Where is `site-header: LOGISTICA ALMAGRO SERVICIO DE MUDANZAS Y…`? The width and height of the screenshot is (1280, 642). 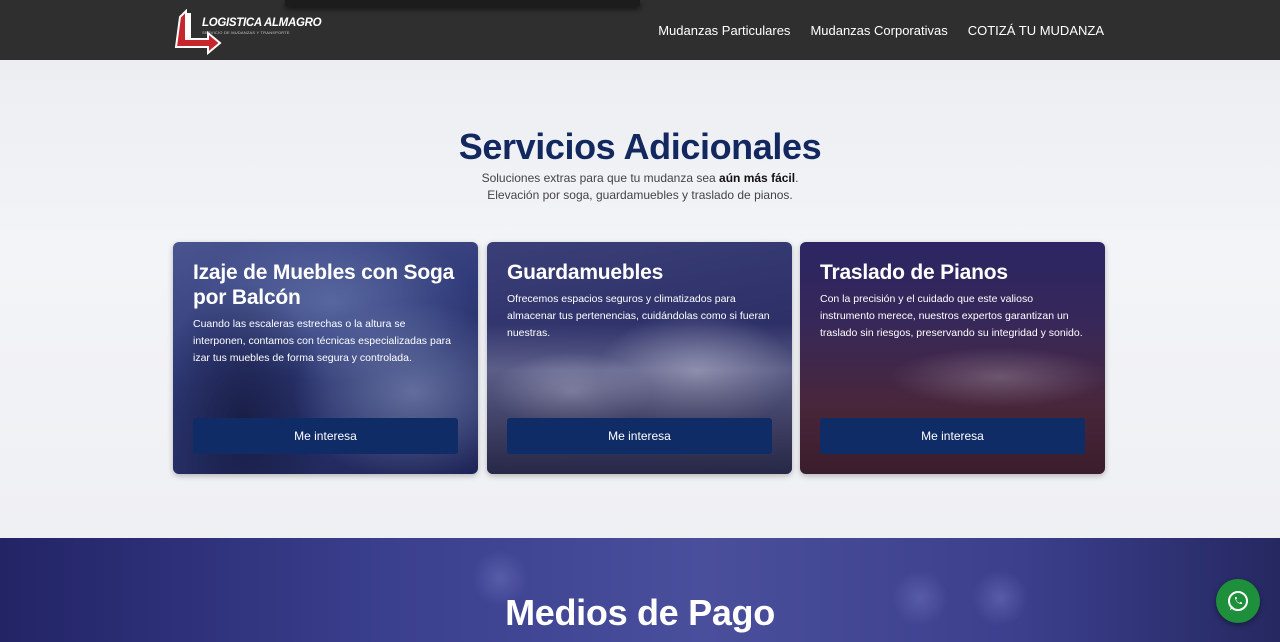 site-header: LOGISTICA ALMAGRO SERVICIO DE MUDANZAS Y… is located at coordinates (640, 30).